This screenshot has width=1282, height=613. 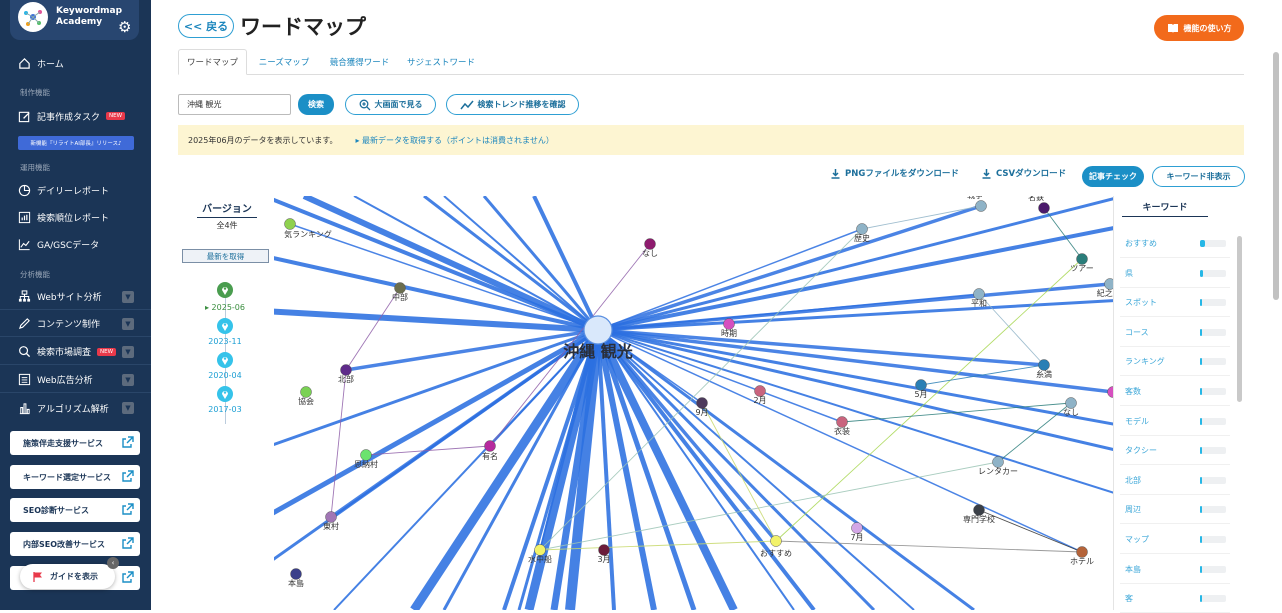 I want to click on node-label: 衣装, so click(x=842, y=431).